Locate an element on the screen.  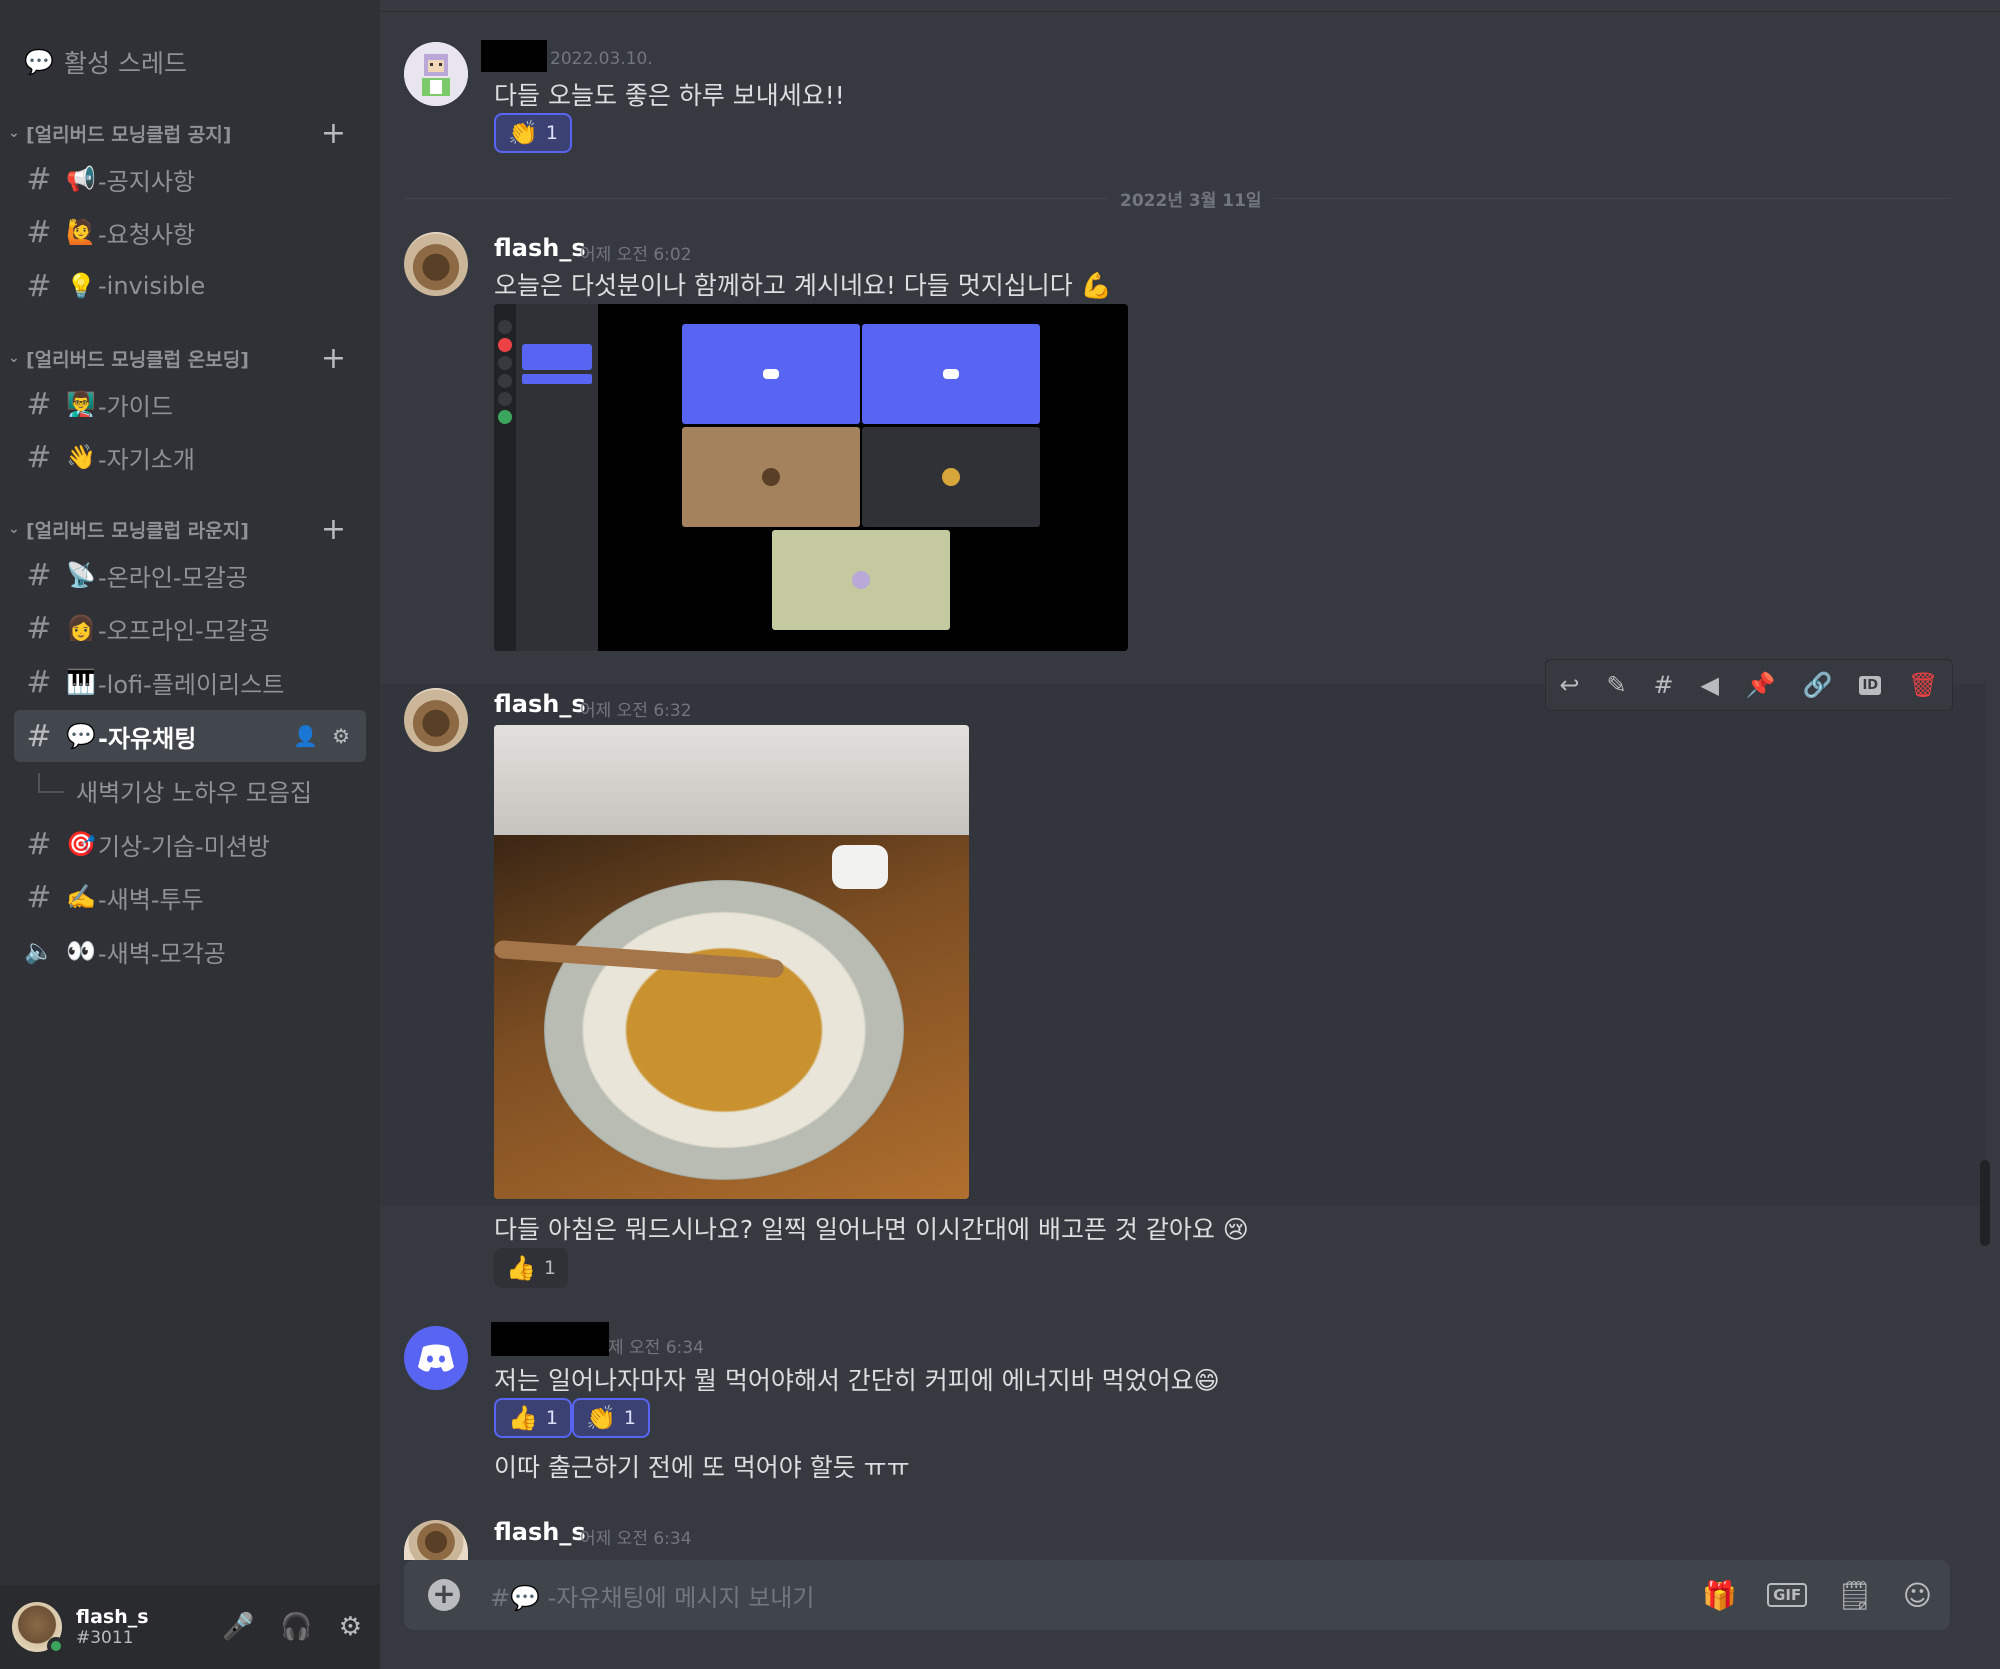
message-composer: + #💬 -자유채팅에 메시지 보내기 🎁 GIF 🗒 ☺ is located at coordinates (1177, 1595).